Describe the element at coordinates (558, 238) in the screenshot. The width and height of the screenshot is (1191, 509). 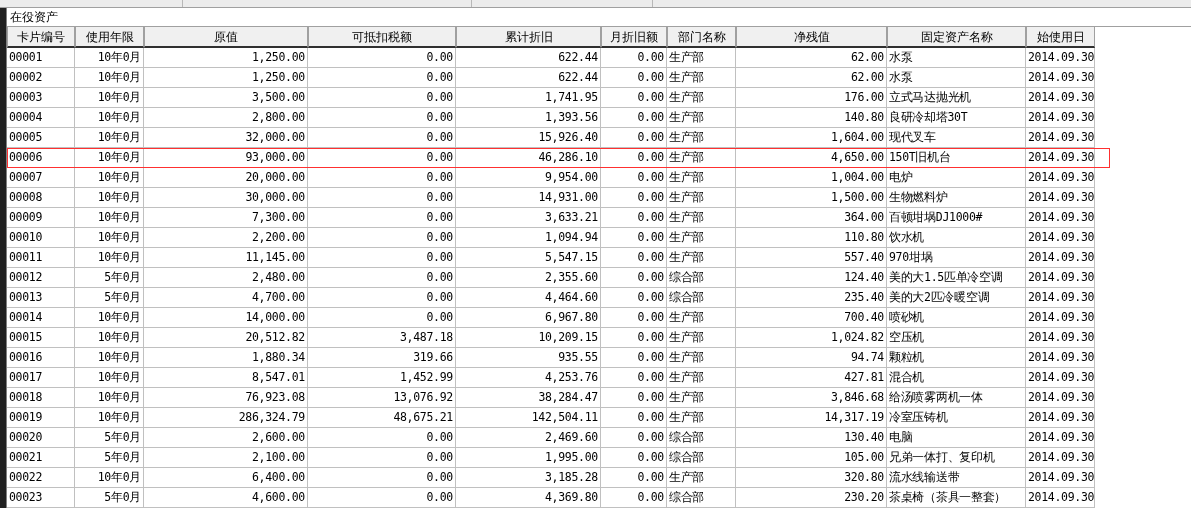
I see `table-row: 00010 10年0月 2,200.00 0.00 1,094.94 0.00 生产部 110.80 饮水机 2014.09.30` at that location.